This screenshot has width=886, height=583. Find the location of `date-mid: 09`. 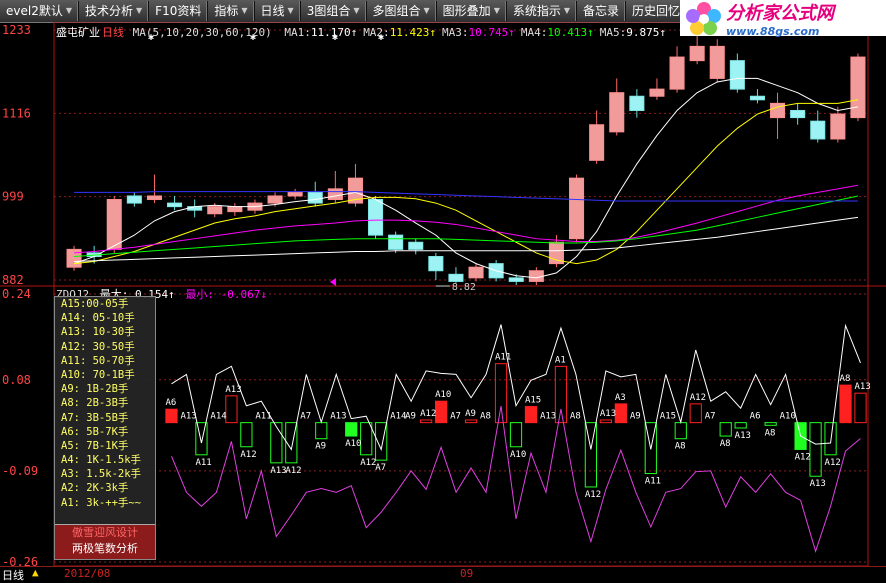

date-mid: 09 is located at coordinates (467, 573).